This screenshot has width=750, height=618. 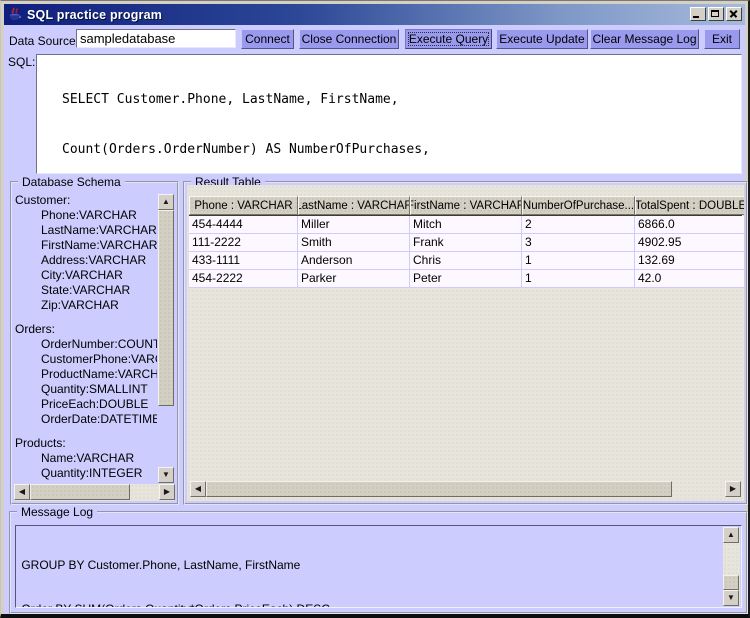 I want to click on table-cell: Anderson, so click(x=354, y=261).